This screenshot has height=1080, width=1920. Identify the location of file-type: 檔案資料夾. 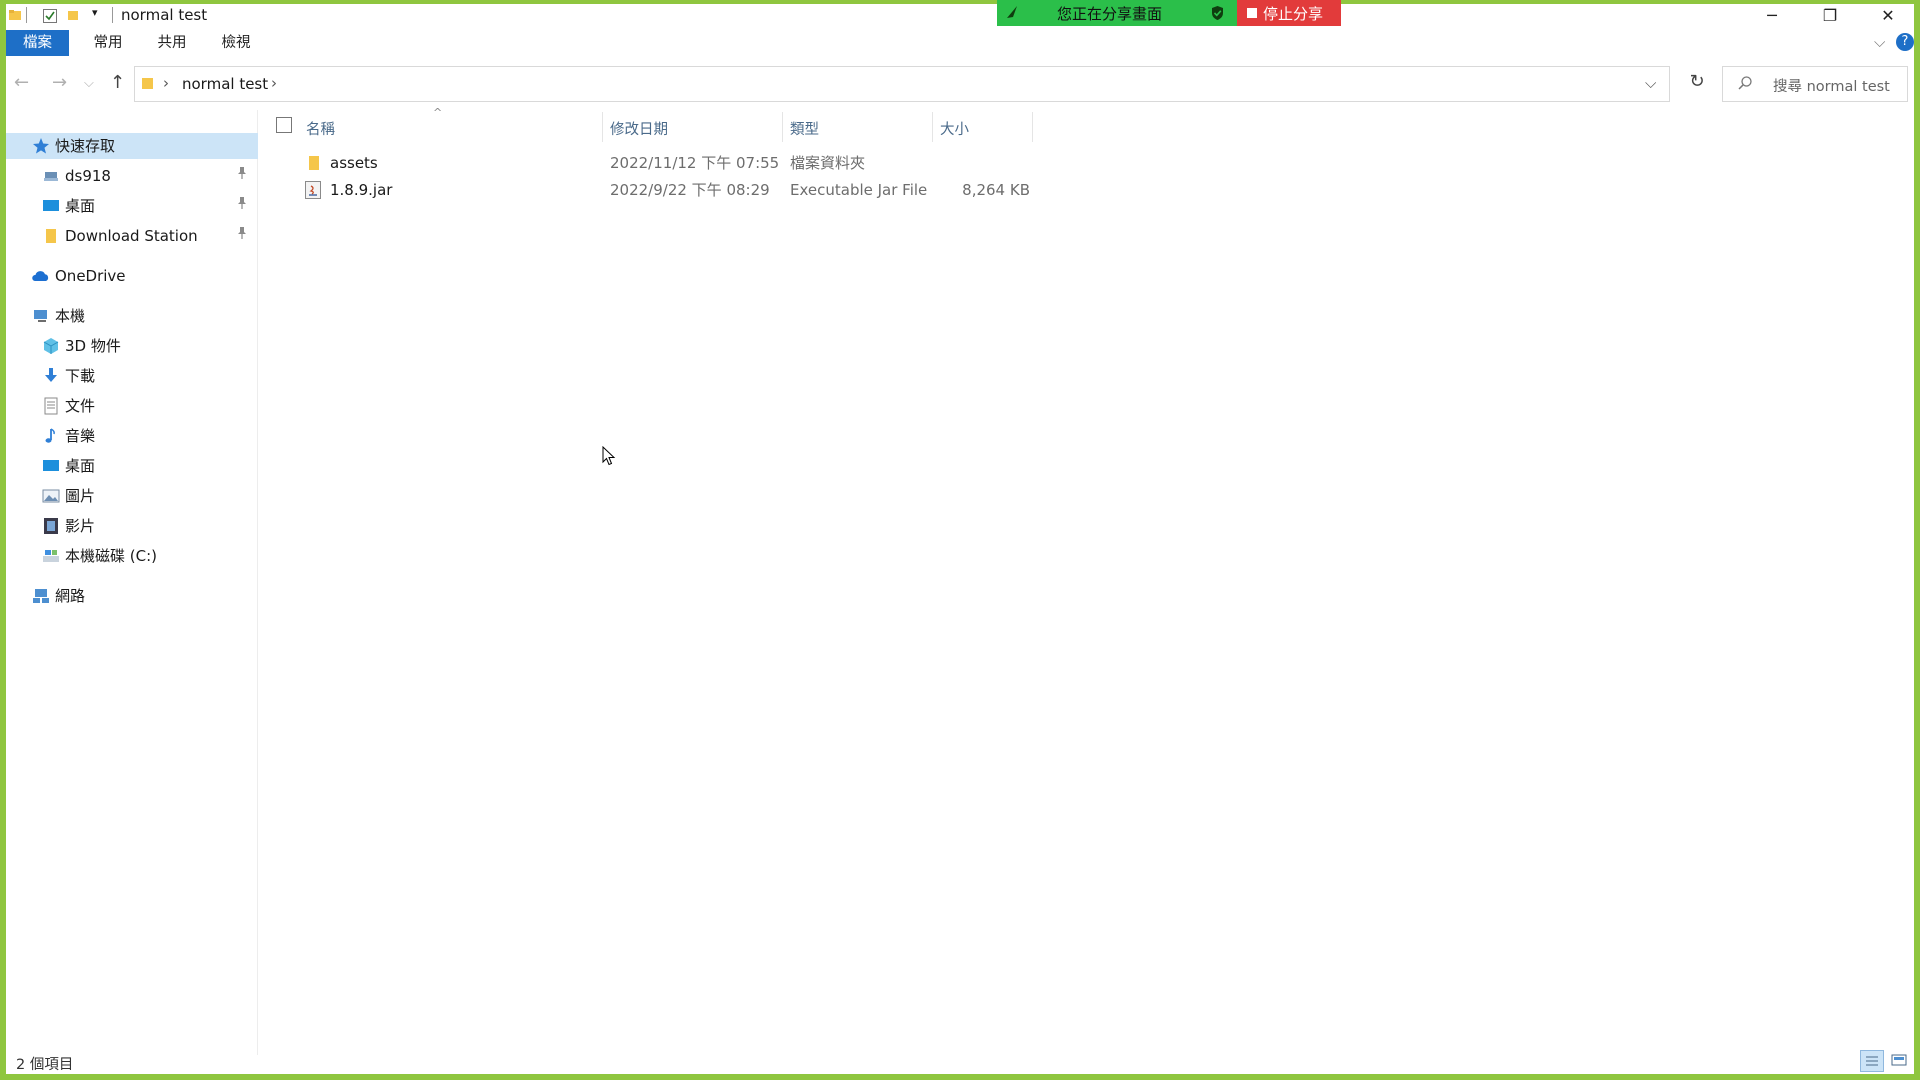
(828, 163).